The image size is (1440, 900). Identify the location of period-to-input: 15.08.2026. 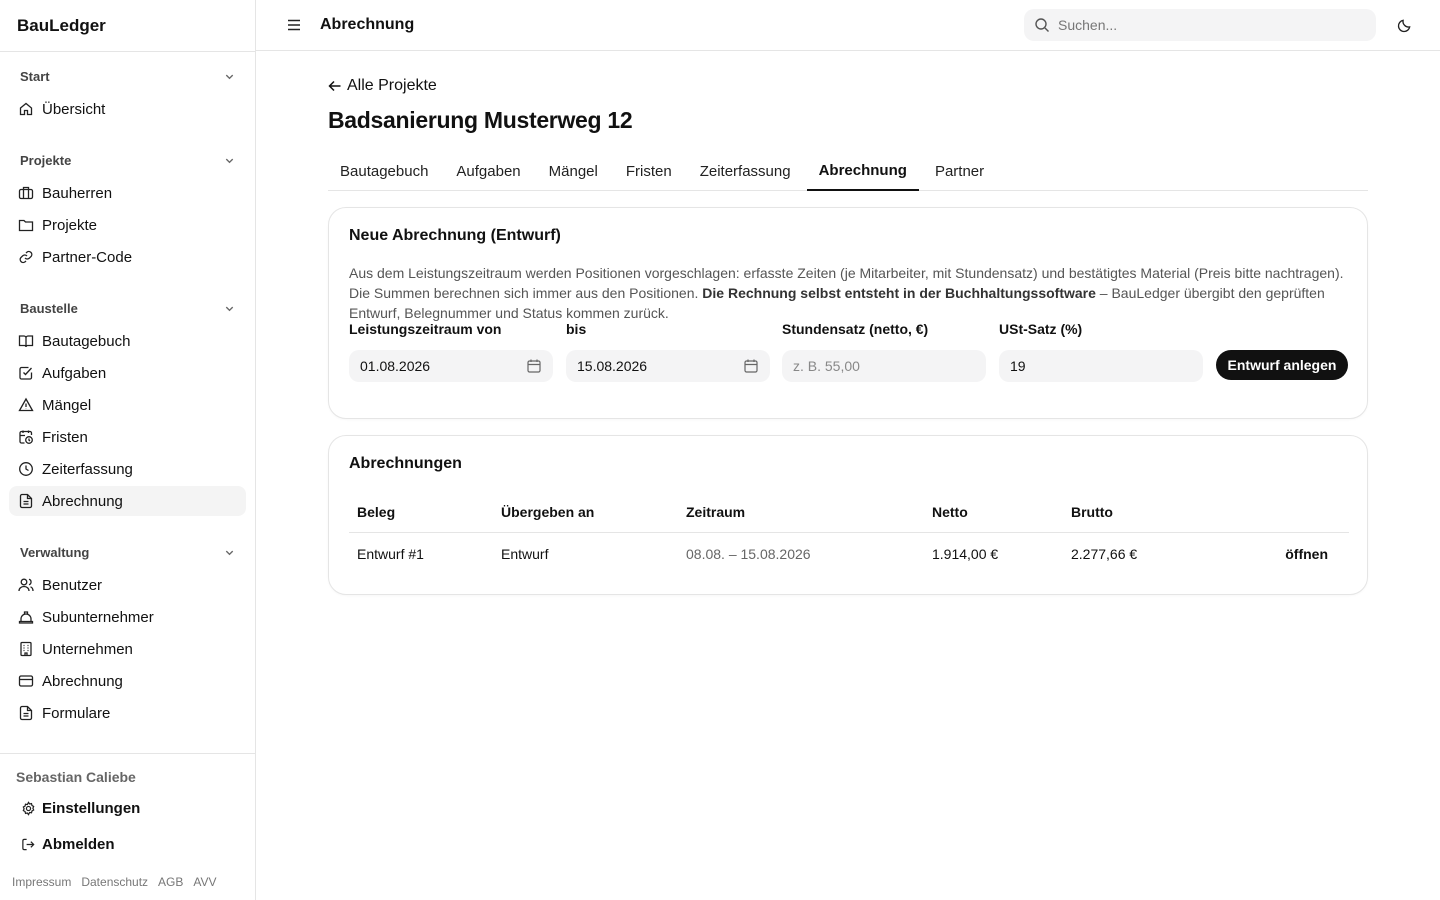
(668, 366).